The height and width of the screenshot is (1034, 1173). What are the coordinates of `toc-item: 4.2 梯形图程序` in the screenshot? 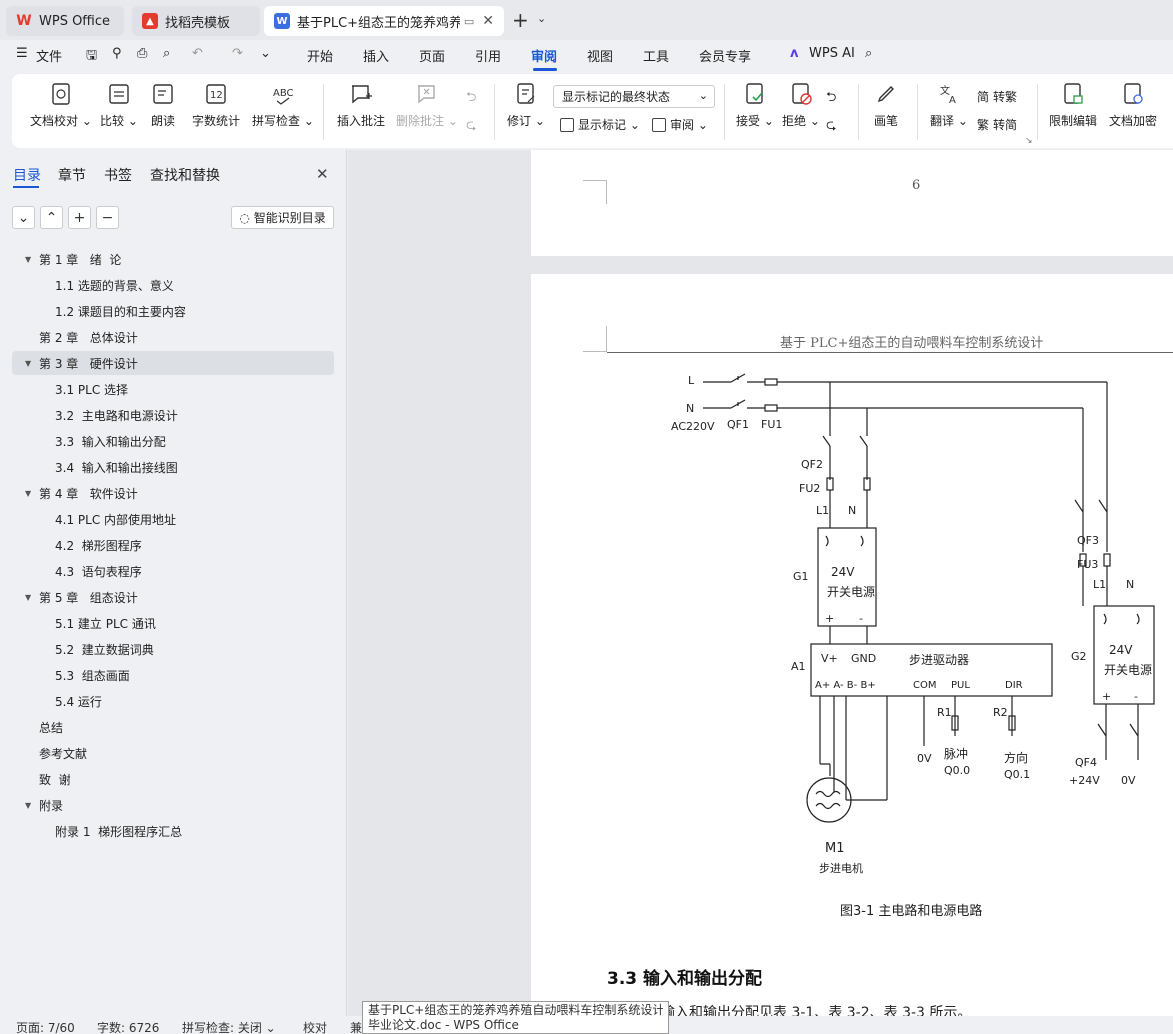 It's located at (173, 545).